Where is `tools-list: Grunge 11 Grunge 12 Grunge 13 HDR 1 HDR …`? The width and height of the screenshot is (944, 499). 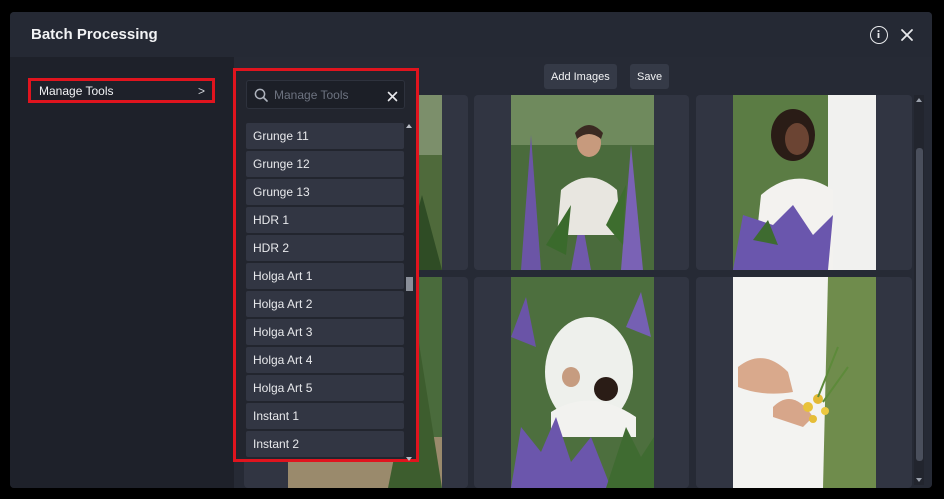
tools-list: Grunge 11 Grunge 12 Grunge 13 HDR 1 HDR … is located at coordinates (325, 292).